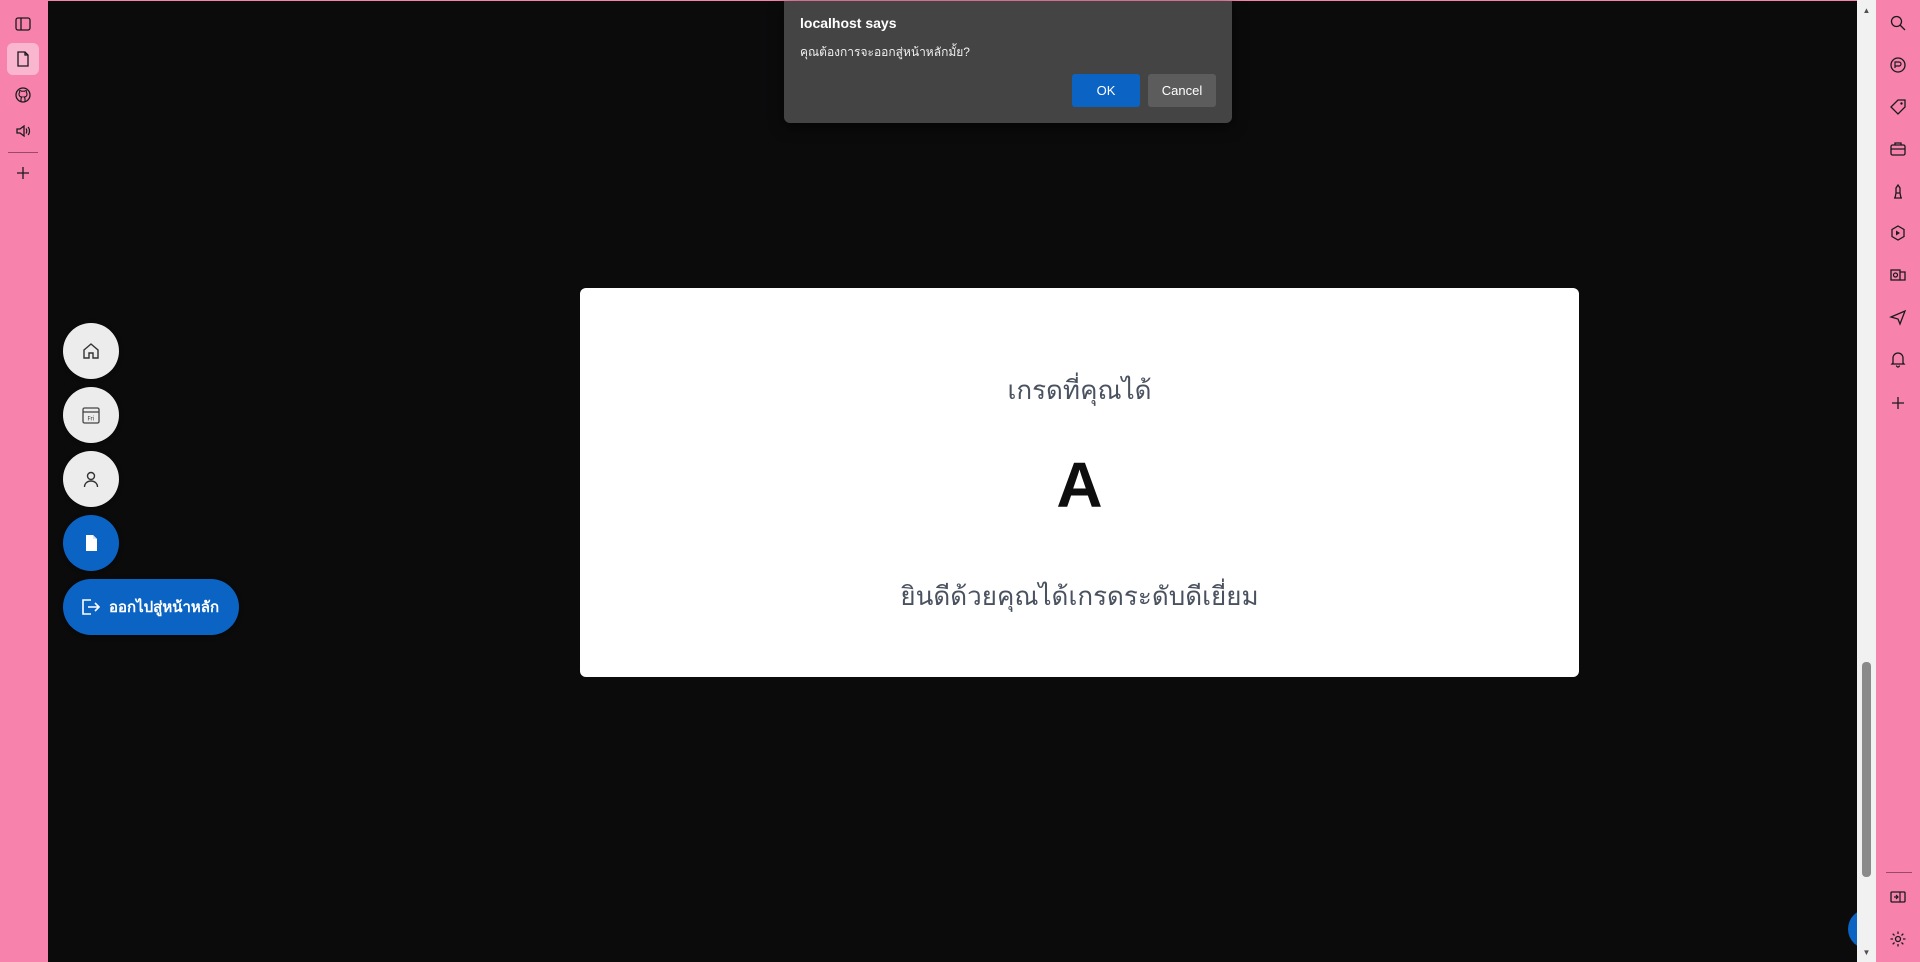 Image resolution: width=1920 pixels, height=962 pixels. I want to click on exit-button-label: ออกไปสู่หน้าหลัก, so click(164, 607).